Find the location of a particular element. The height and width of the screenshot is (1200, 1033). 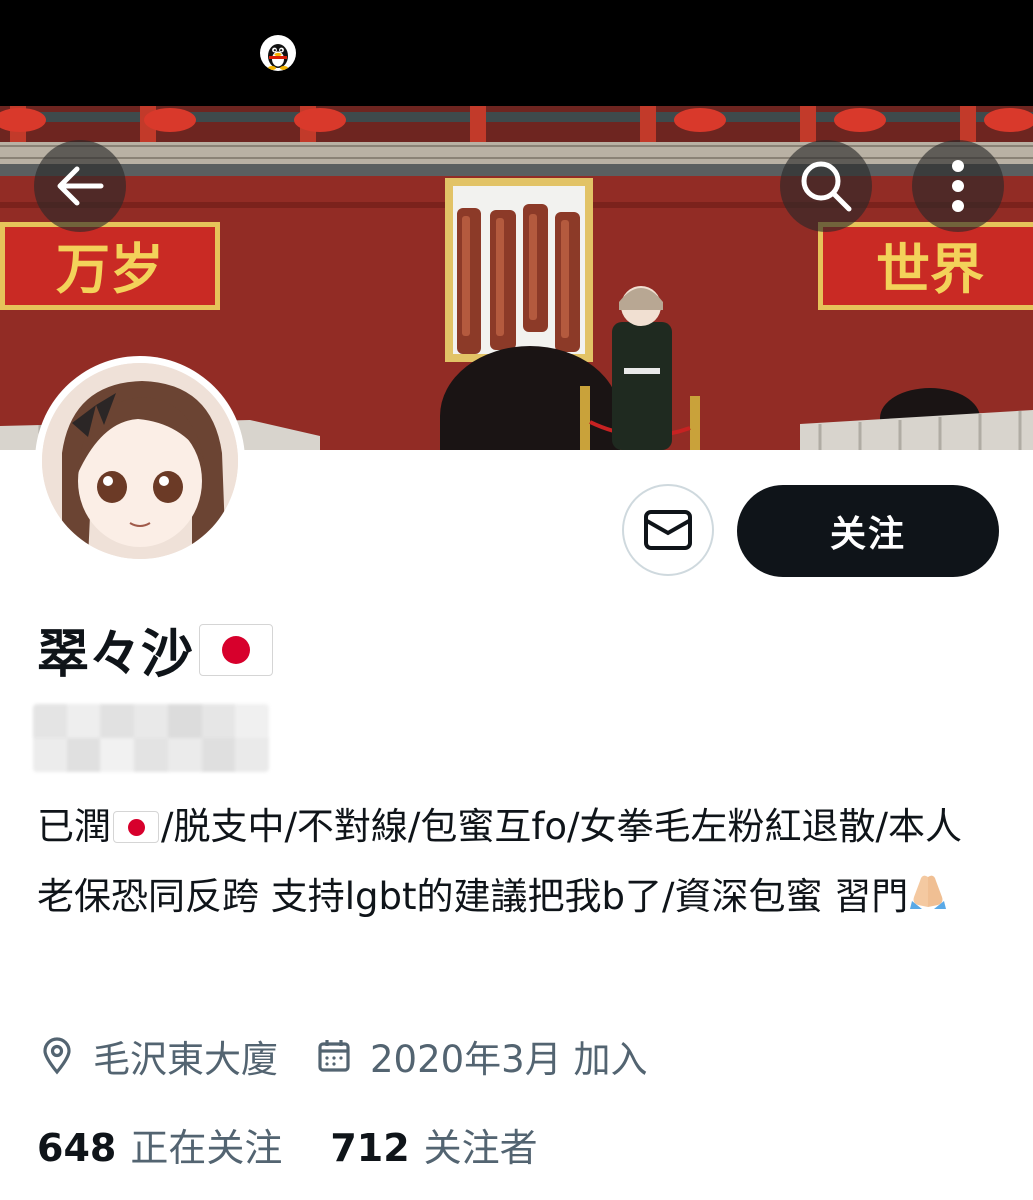

followers-link: 712 关注者 is located at coordinates (433, 1144).